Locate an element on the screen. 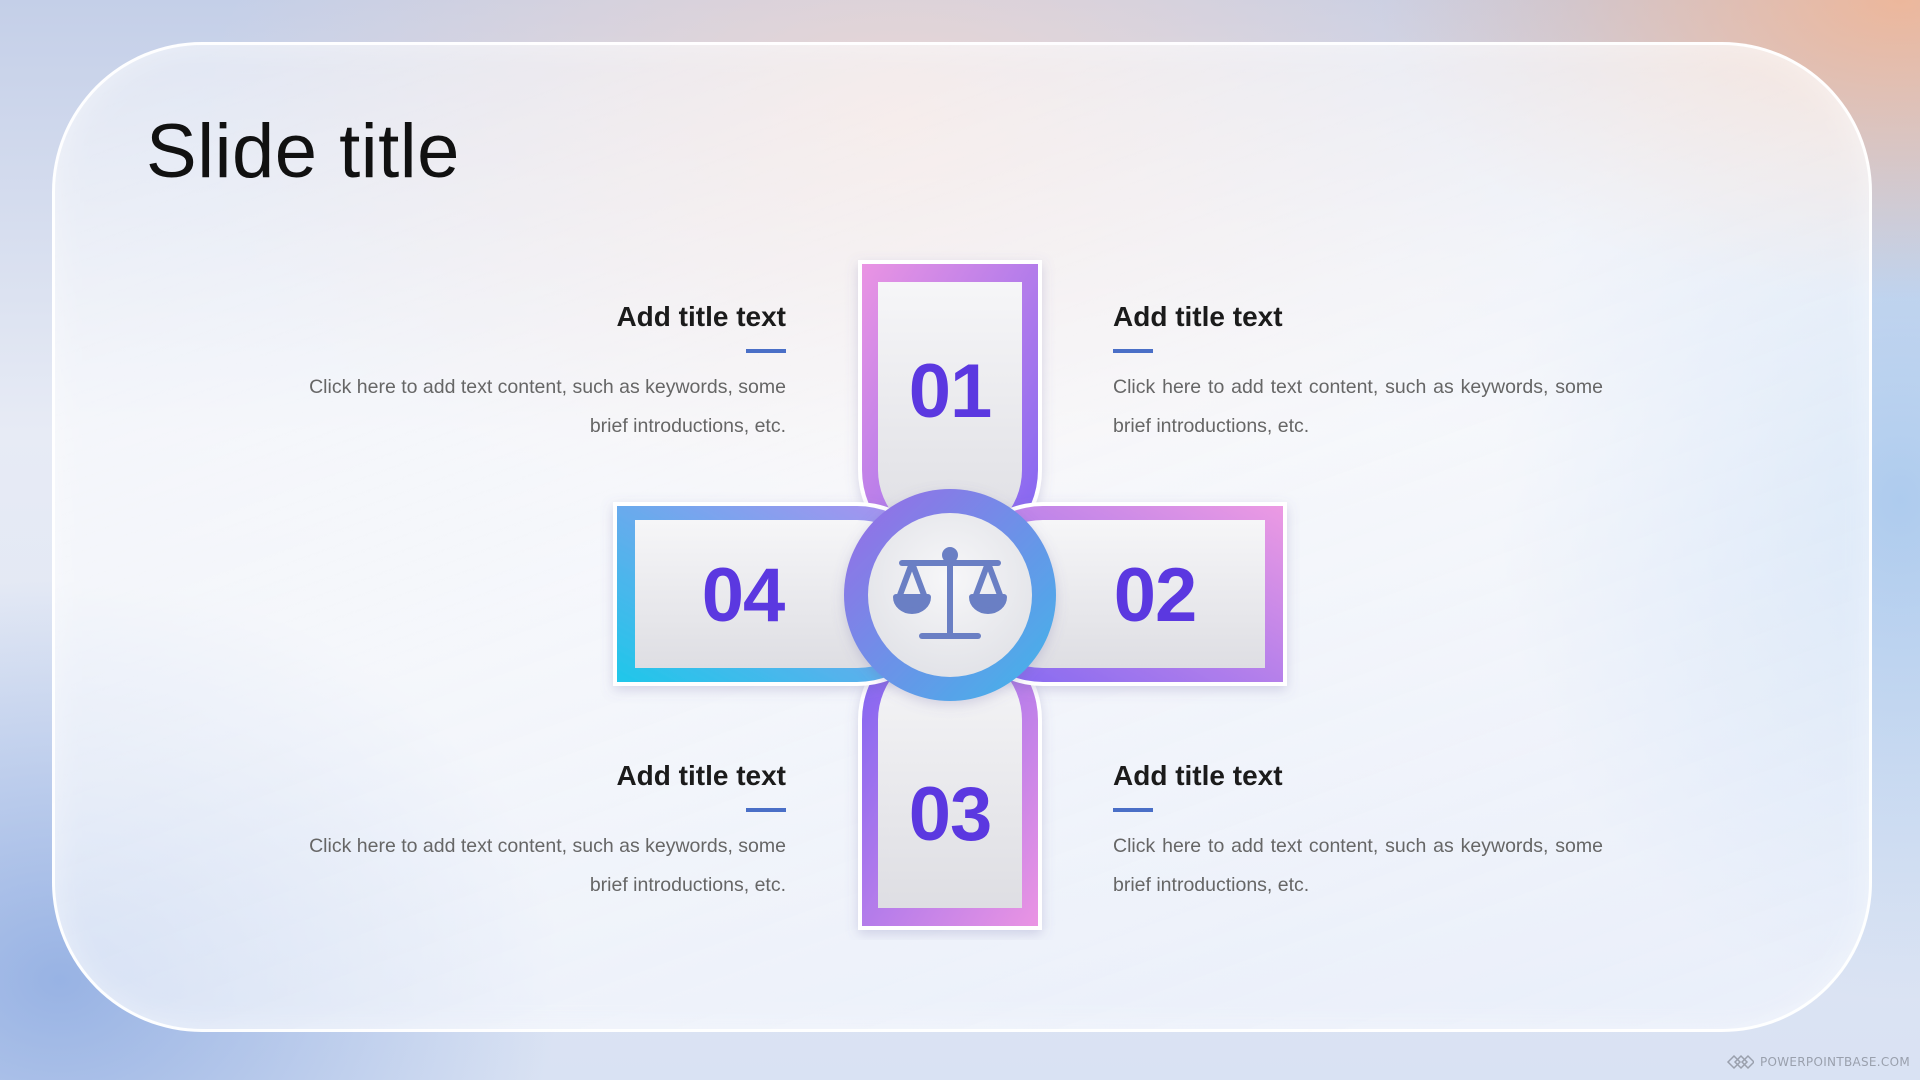  number-03: 03 is located at coordinates (950, 815).